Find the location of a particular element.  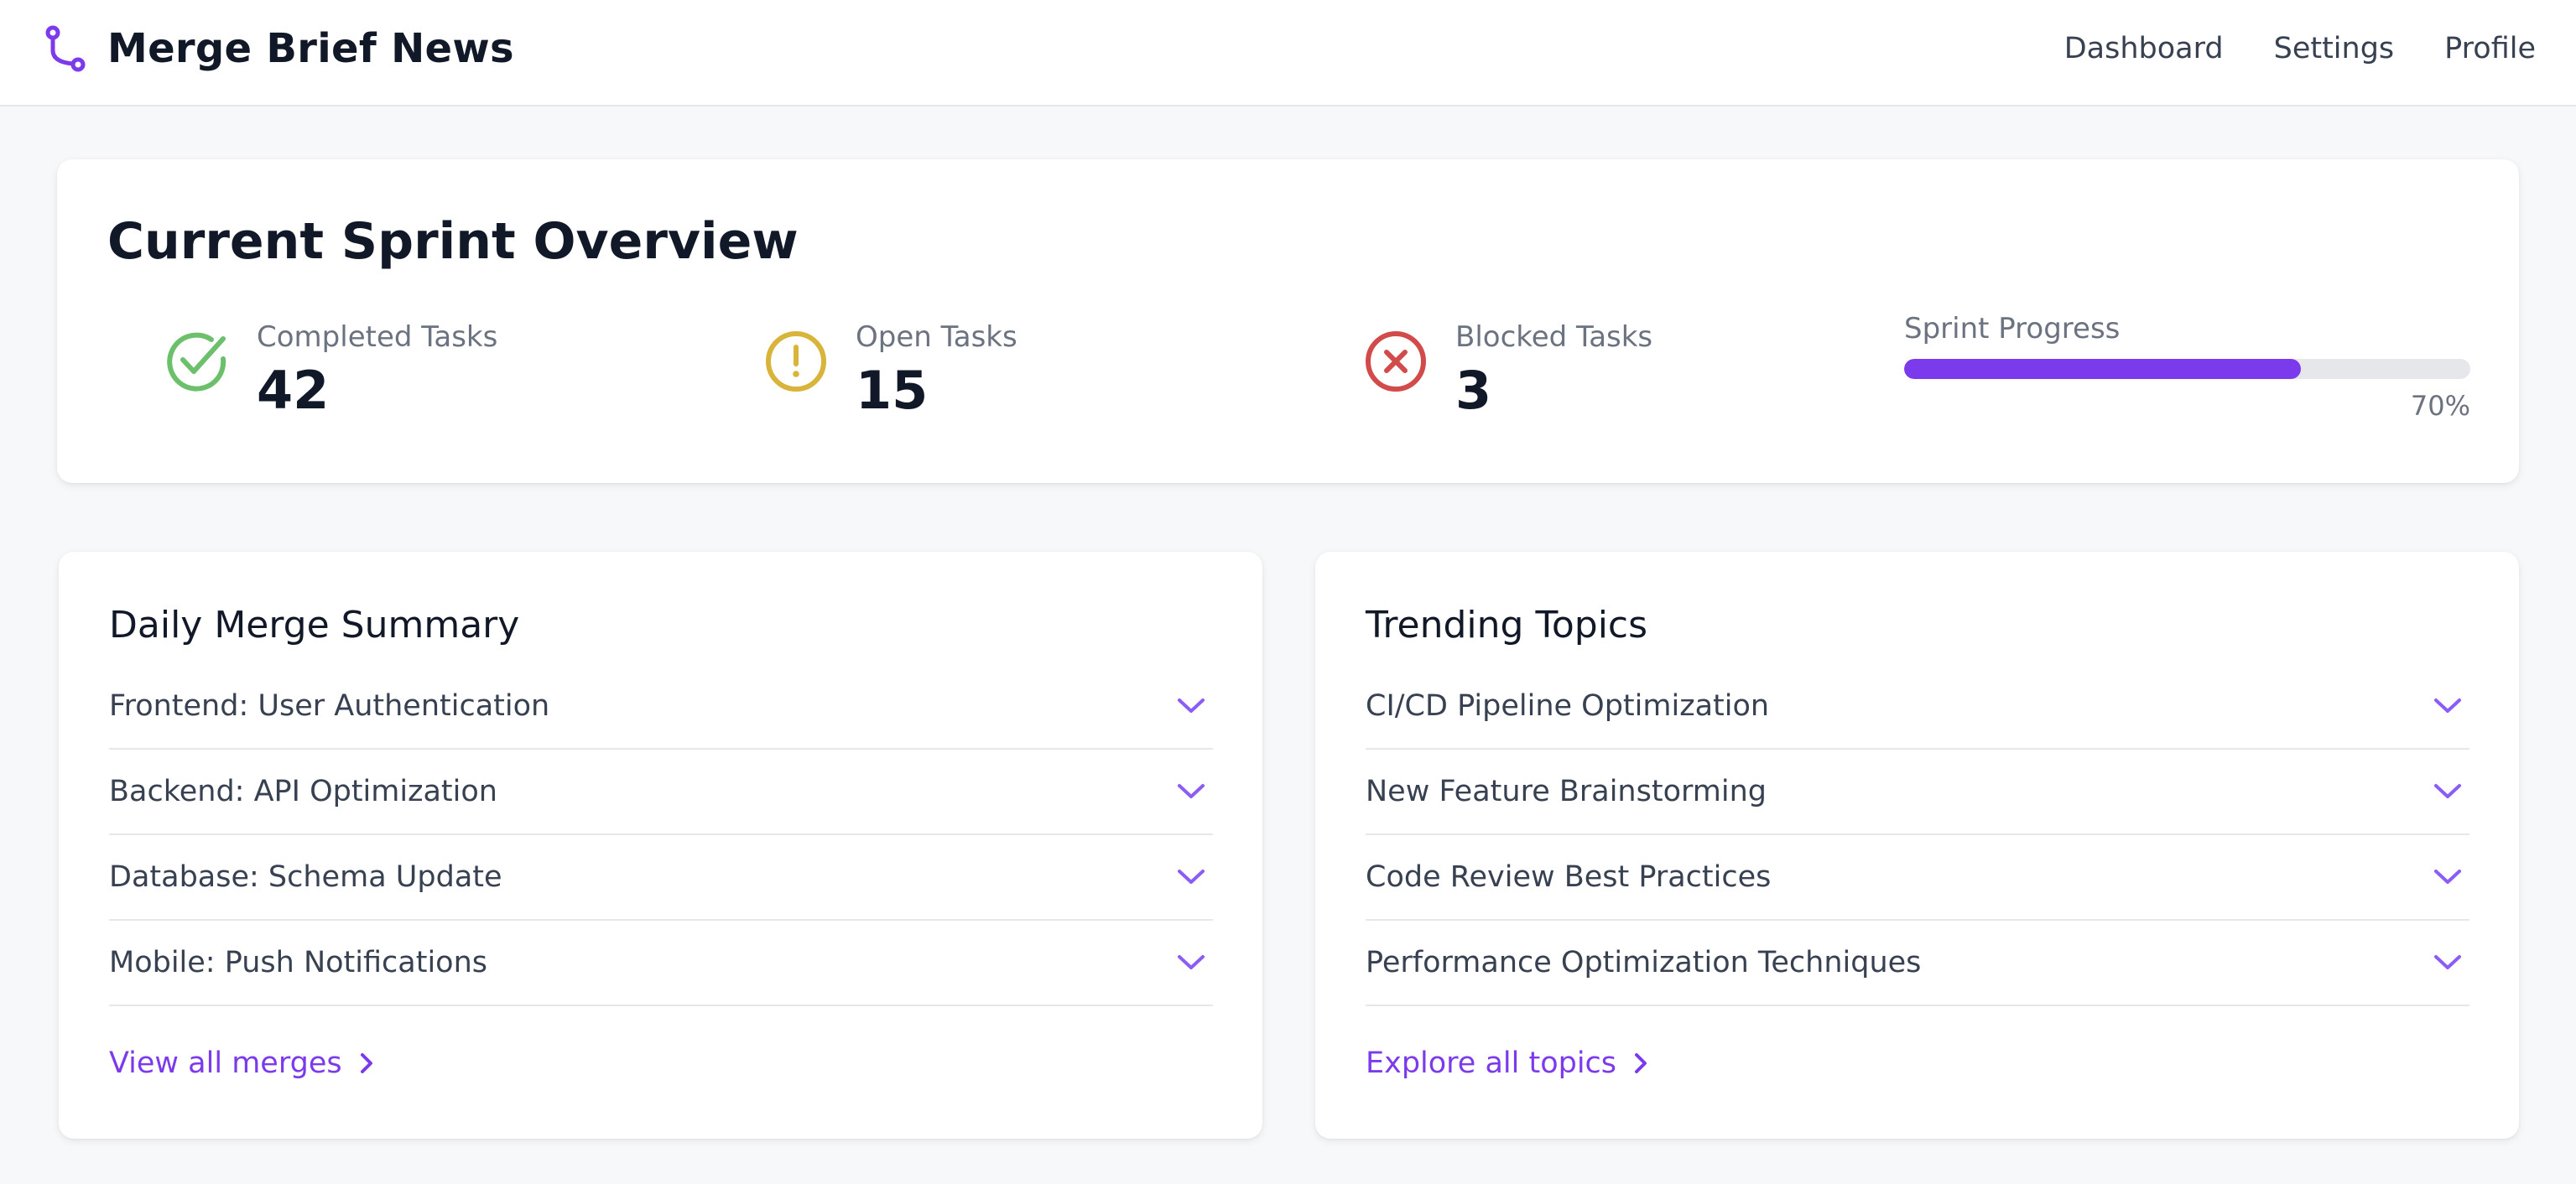

merge-item: Database: Schema Update is located at coordinates (661, 878).